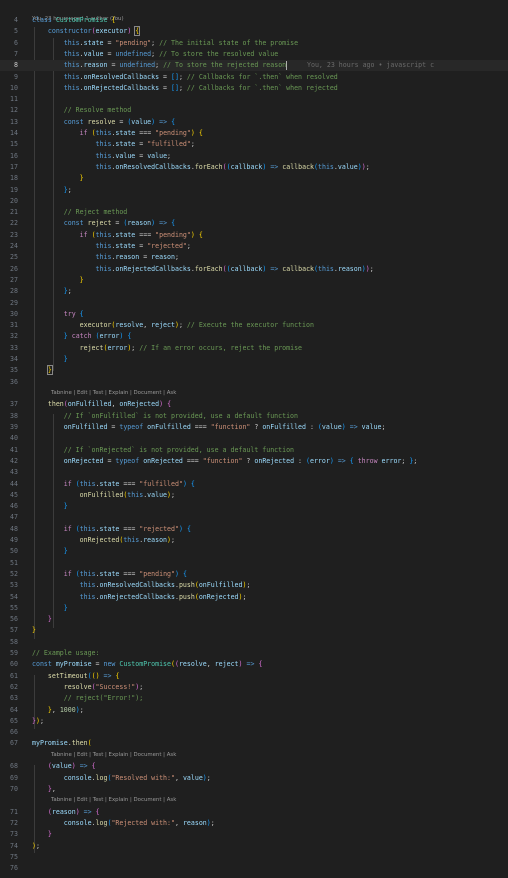 The height and width of the screenshot is (878, 508). What do you see at coordinates (165, 87) in the screenshot?
I see `code-token: =` at bounding box center [165, 87].